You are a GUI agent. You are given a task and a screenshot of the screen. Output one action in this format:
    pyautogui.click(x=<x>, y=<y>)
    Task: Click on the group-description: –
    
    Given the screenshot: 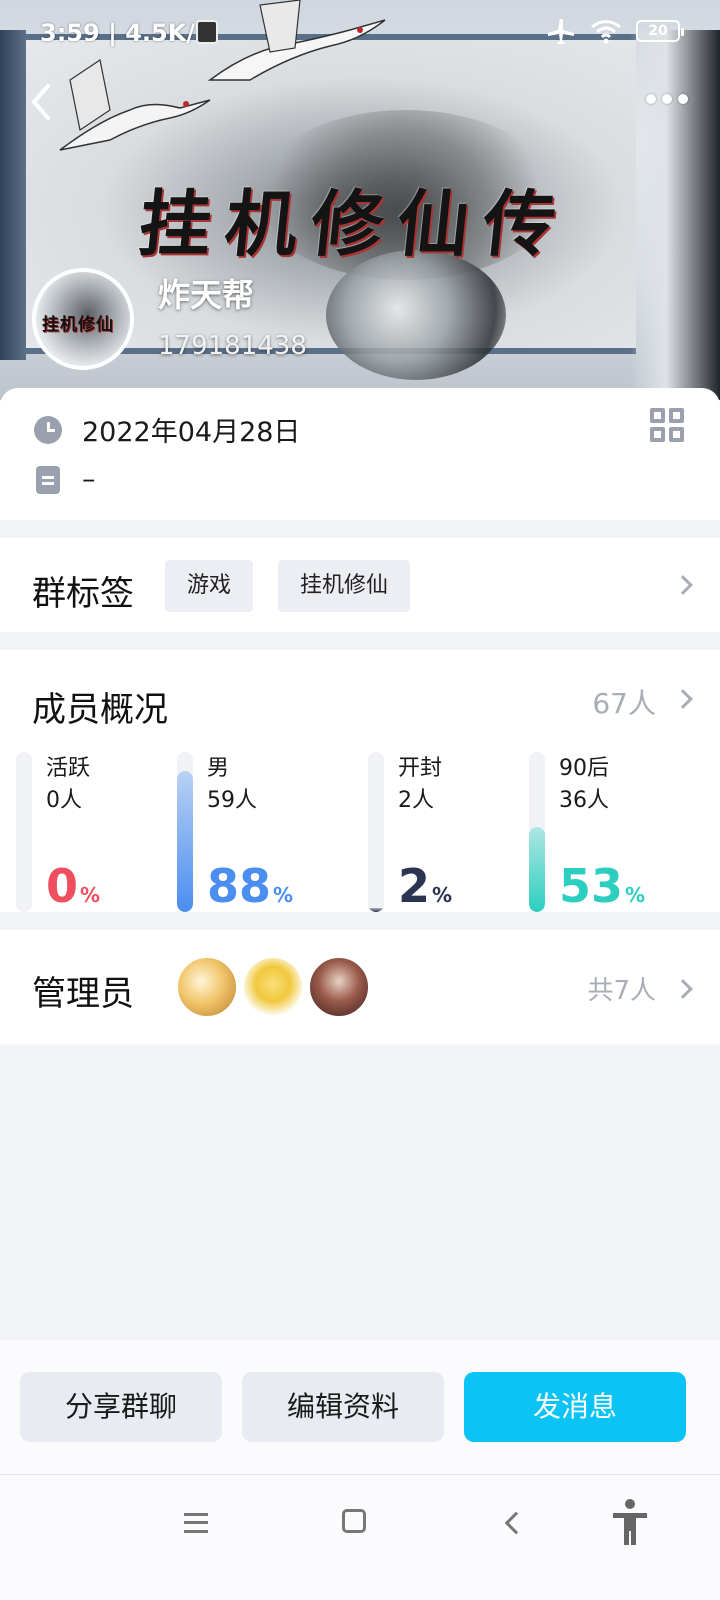 What is the action you would take?
    pyautogui.click(x=89, y=479)
    